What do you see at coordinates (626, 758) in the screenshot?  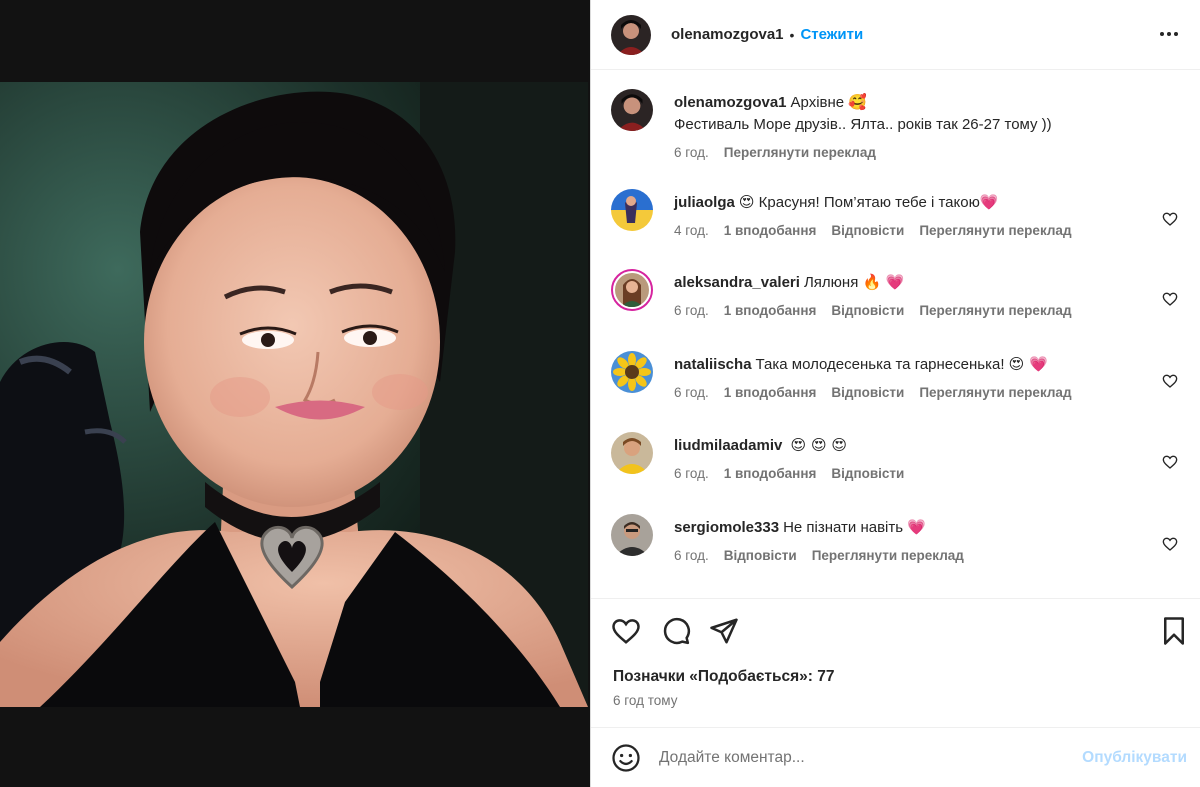 I see `emoji-icon` at bounding box center [626, 758].